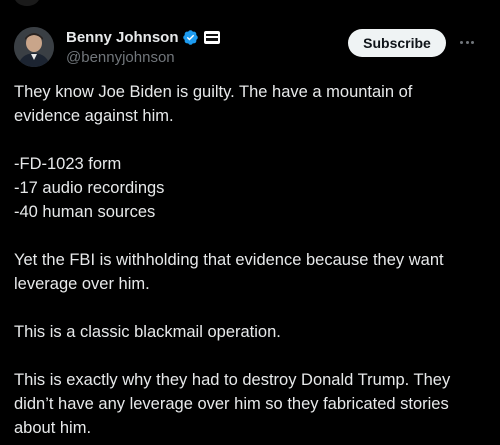 The height and width of the screenshot is (445, 500). What do you see at coordinates (27, 3) in the screenshot?
I see `previous-tweet-avatar-fragment` at bounding box center [27, 3].